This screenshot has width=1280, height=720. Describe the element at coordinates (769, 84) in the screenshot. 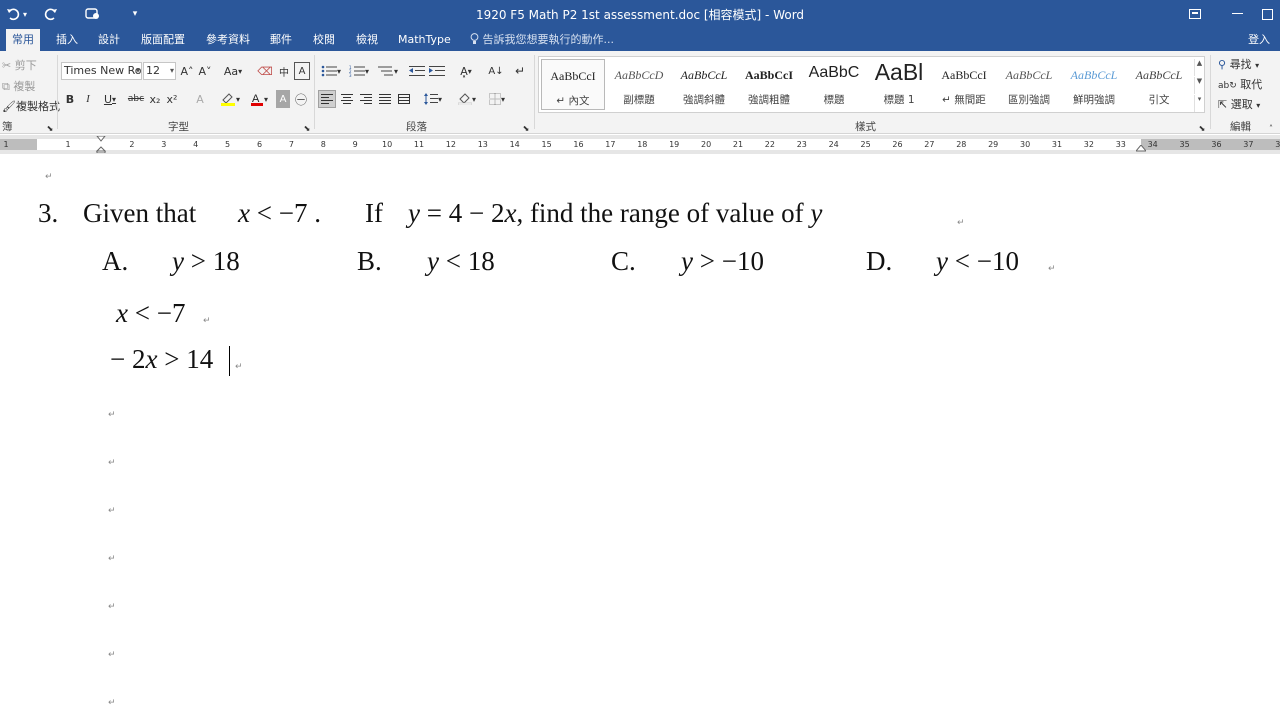

I see `style-strong: AaBbCcI 強調粗體` at that location.